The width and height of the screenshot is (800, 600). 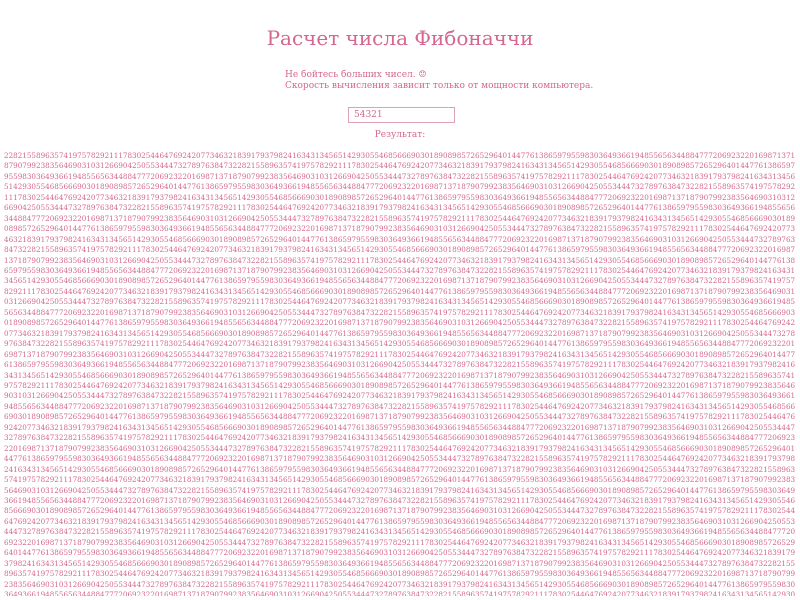 What do you see at coordinates (356, 75) in the screenshot?
I see `note-line-1: Не бойтесь больших чисел. ☺` at bounding box center [356, 75].